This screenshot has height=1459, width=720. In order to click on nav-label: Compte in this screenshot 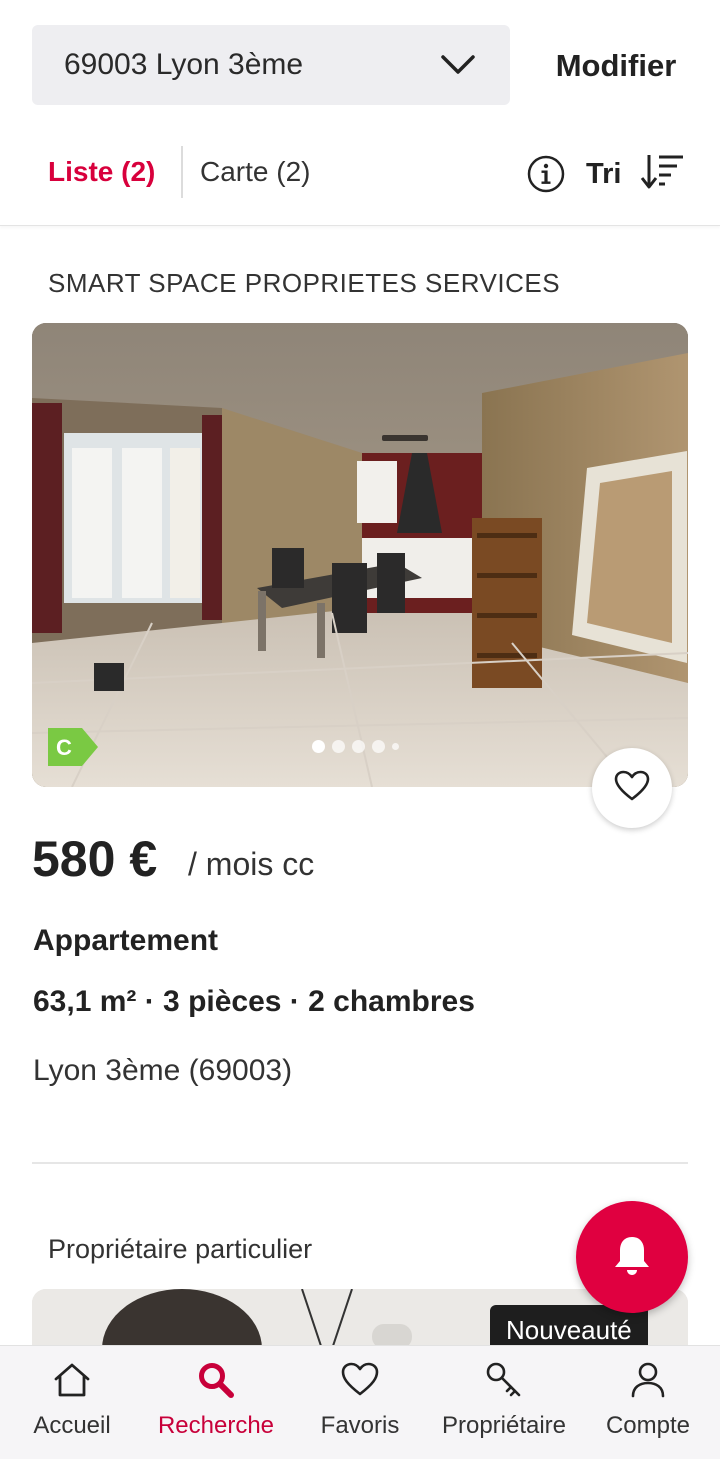, I will do `click(648, 1425)`.